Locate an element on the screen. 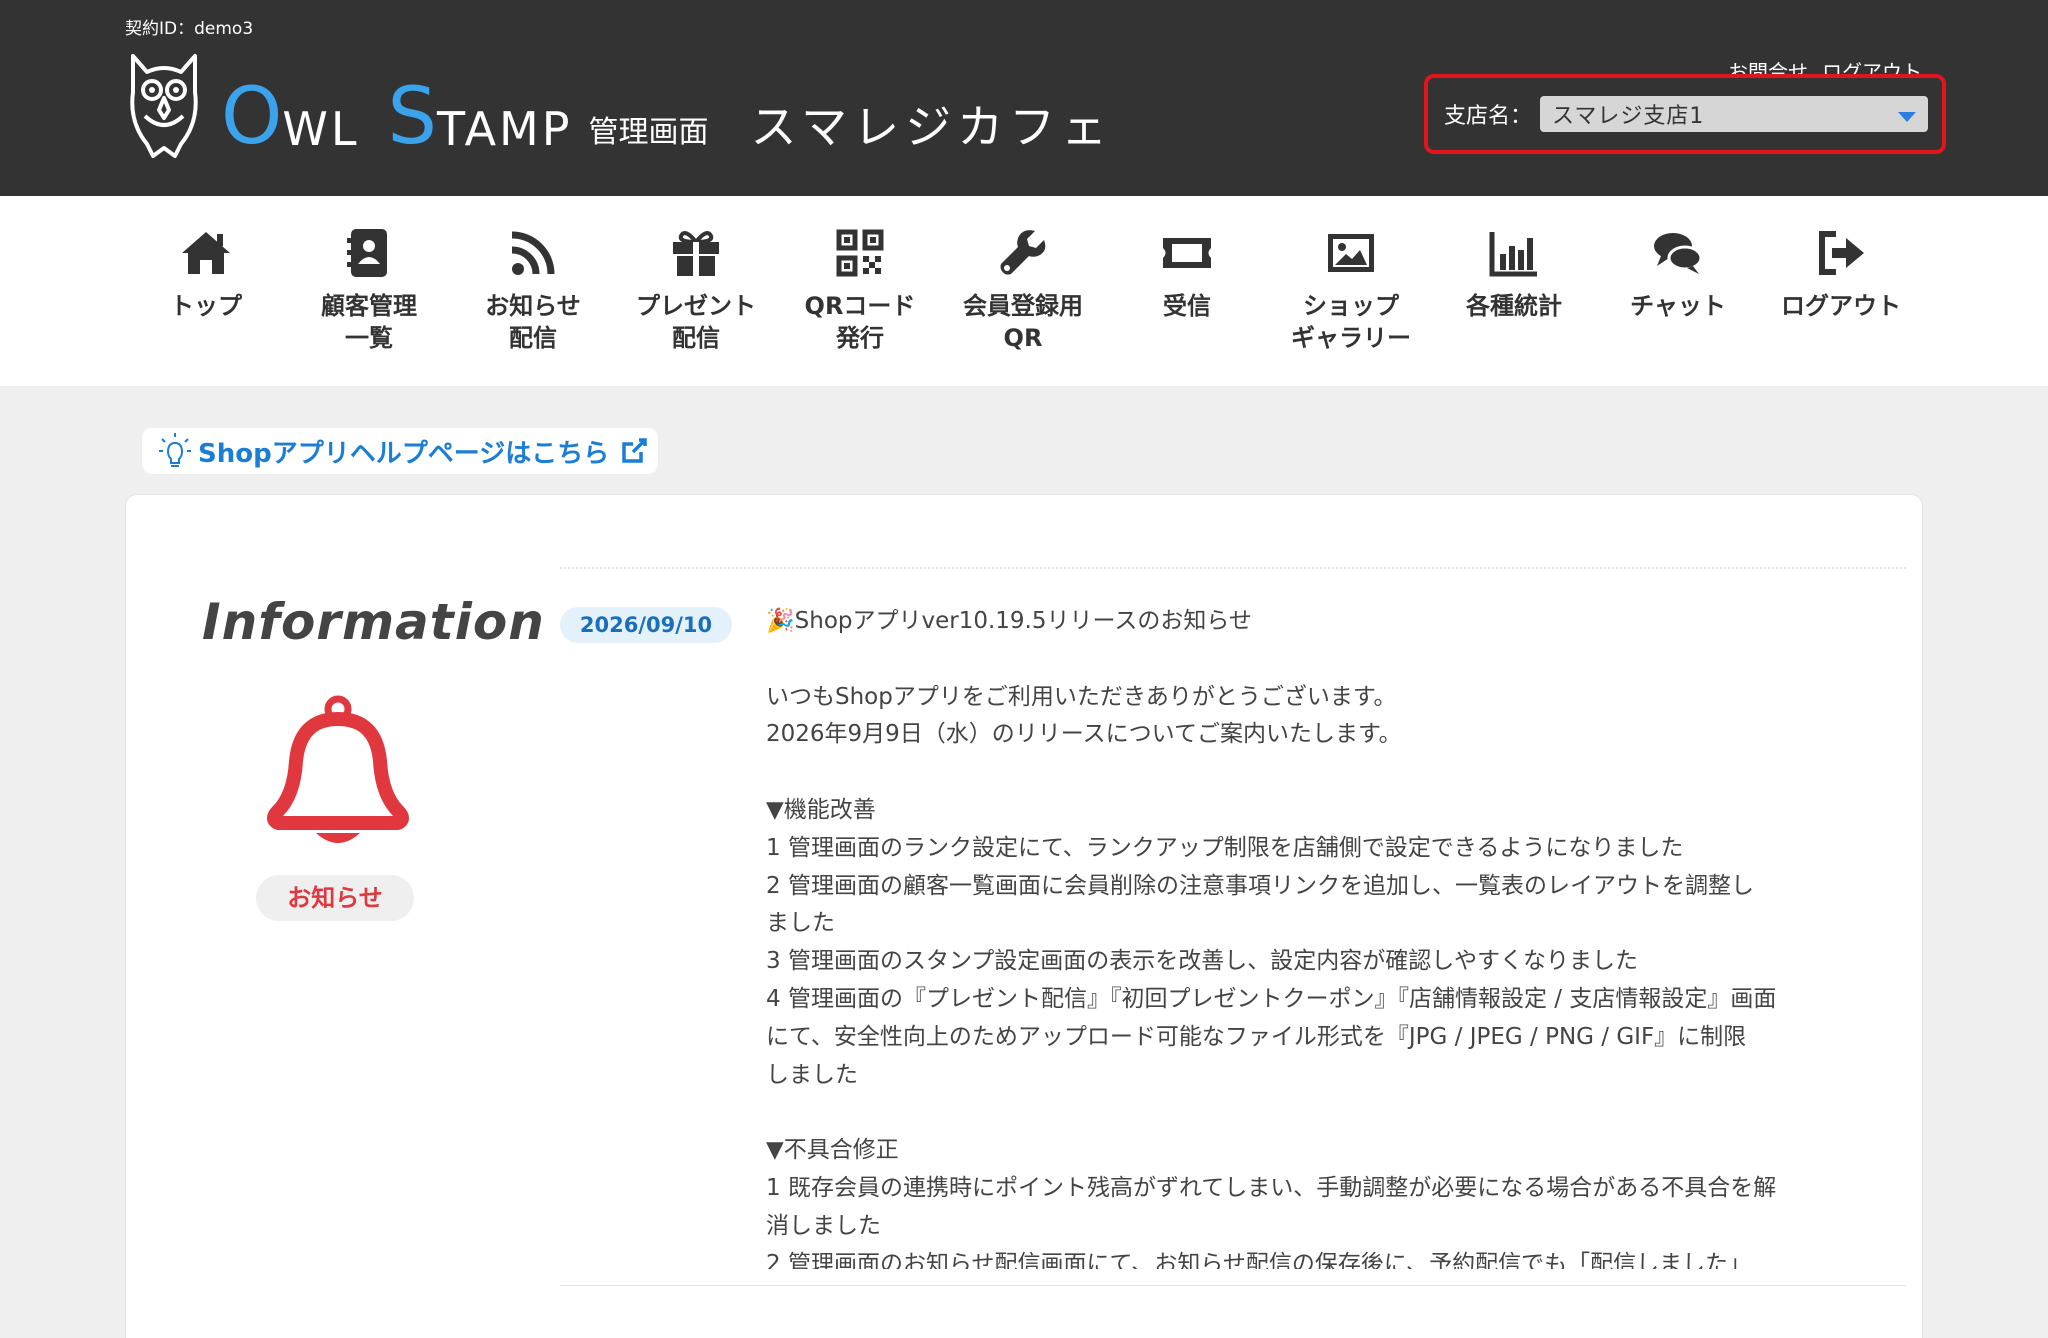 This screenshot has height=1338, width=2048. caret-down-icon is located at coordinates (1907, 117).